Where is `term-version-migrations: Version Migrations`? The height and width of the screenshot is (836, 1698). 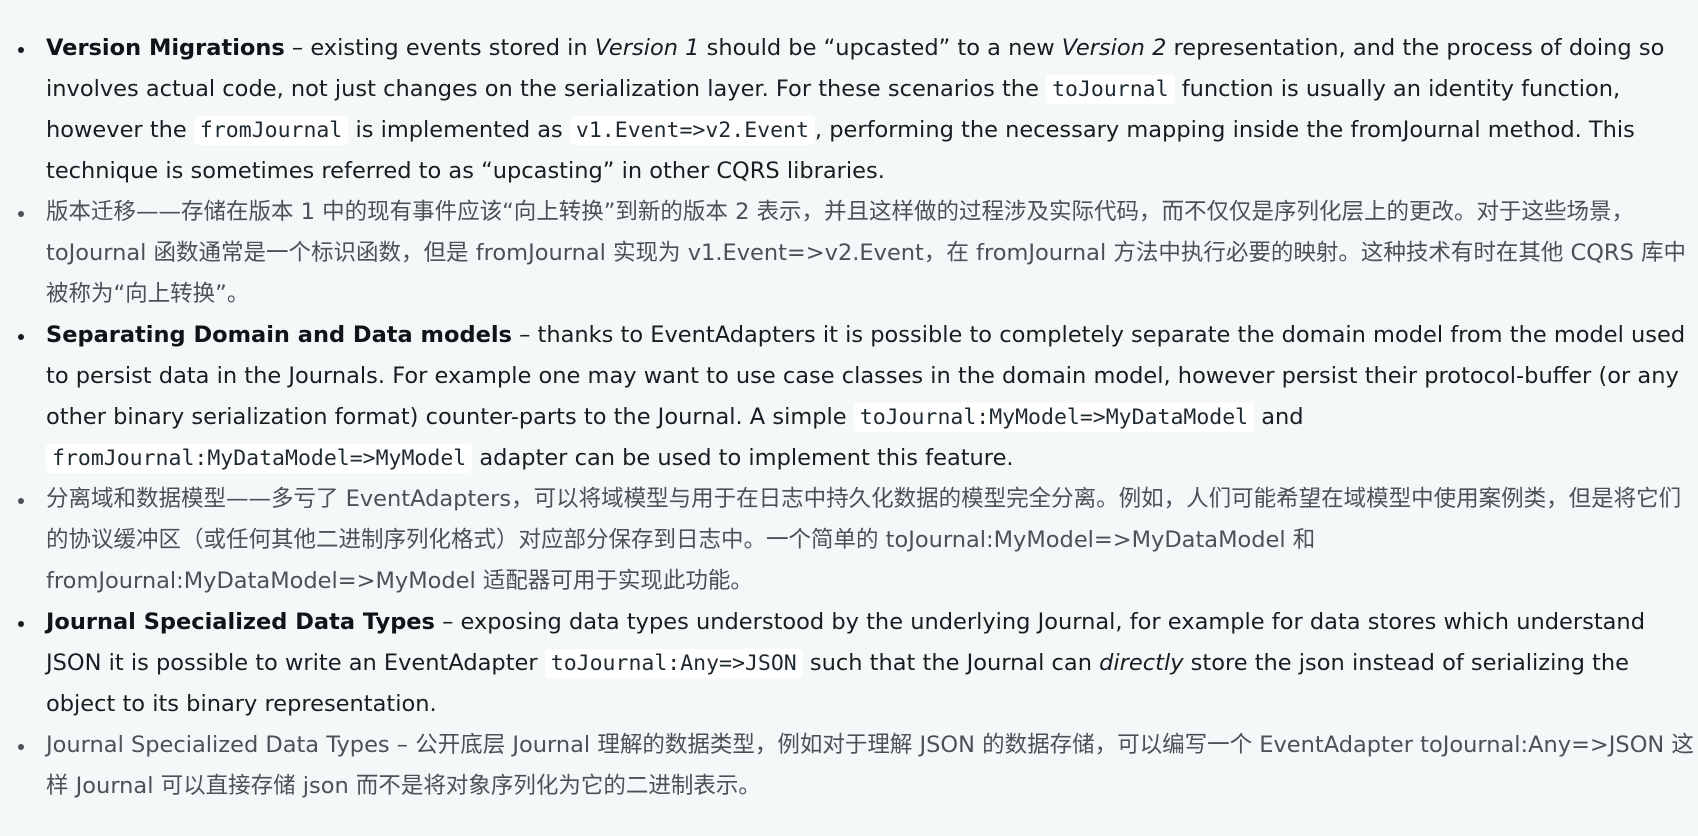 term-version-migrations: Version Migrations is located at coordinates (165, 48).